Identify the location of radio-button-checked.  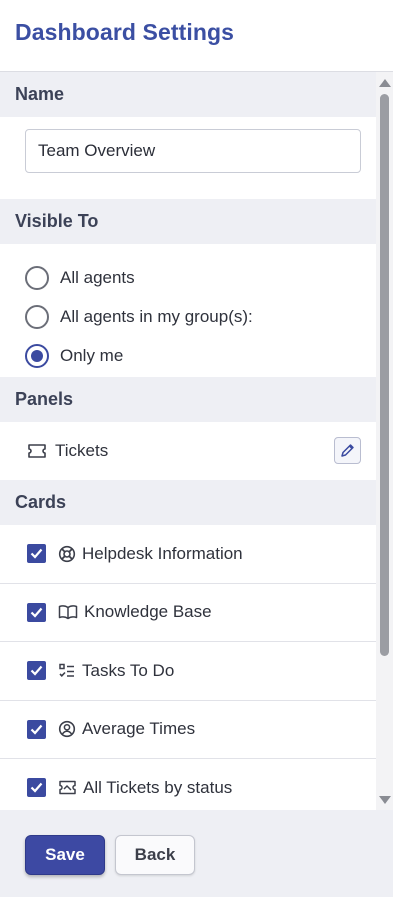
(37, 355).